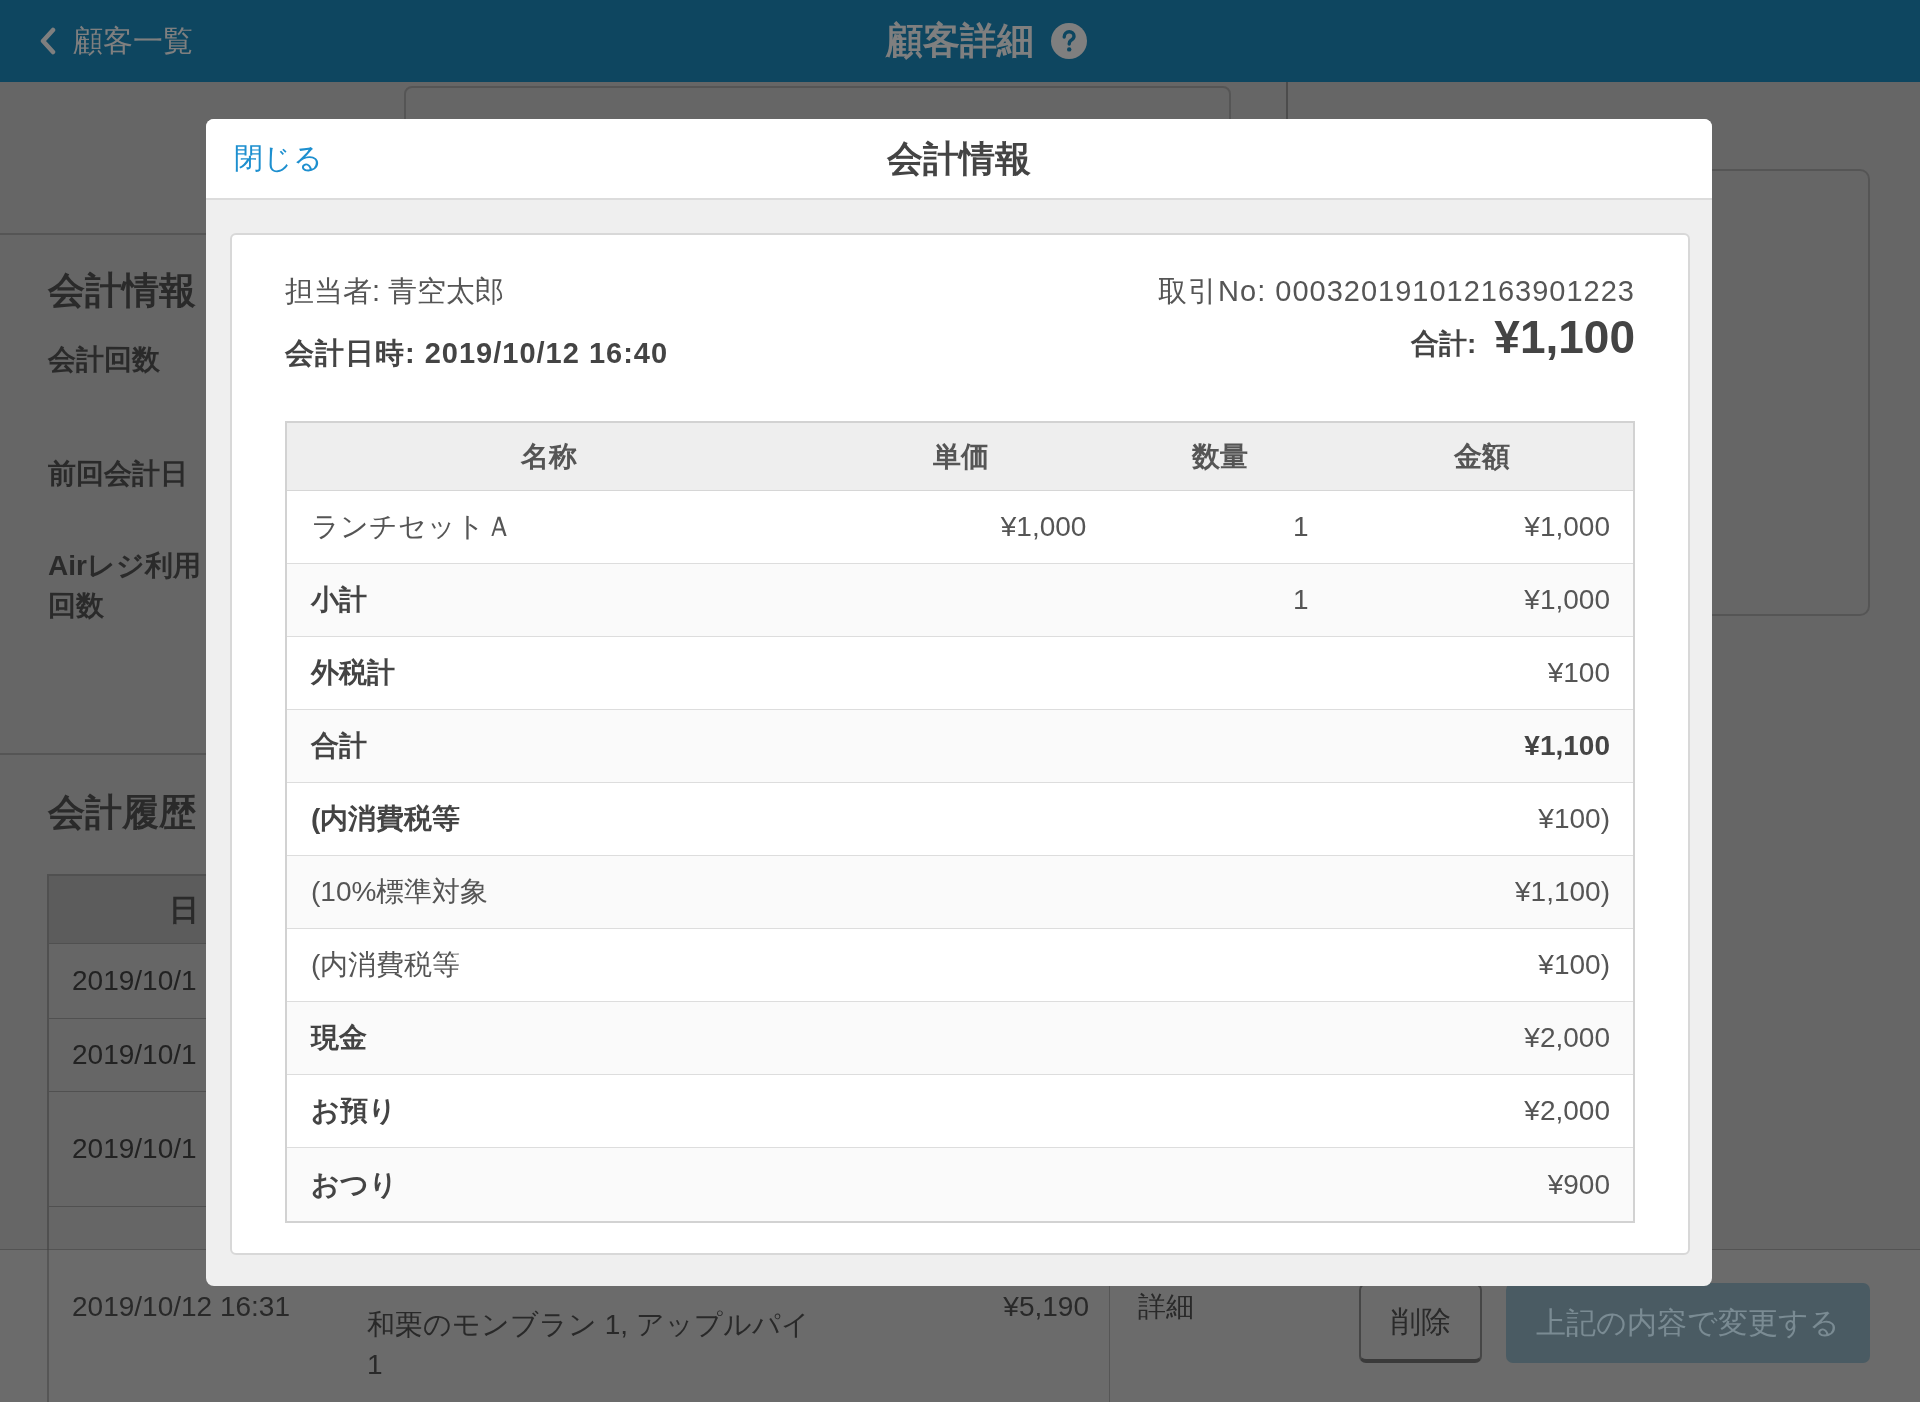  Describe the element at coordinates (118, 474) in the screenshot. I see `field-label: 前回会計日` at that location.